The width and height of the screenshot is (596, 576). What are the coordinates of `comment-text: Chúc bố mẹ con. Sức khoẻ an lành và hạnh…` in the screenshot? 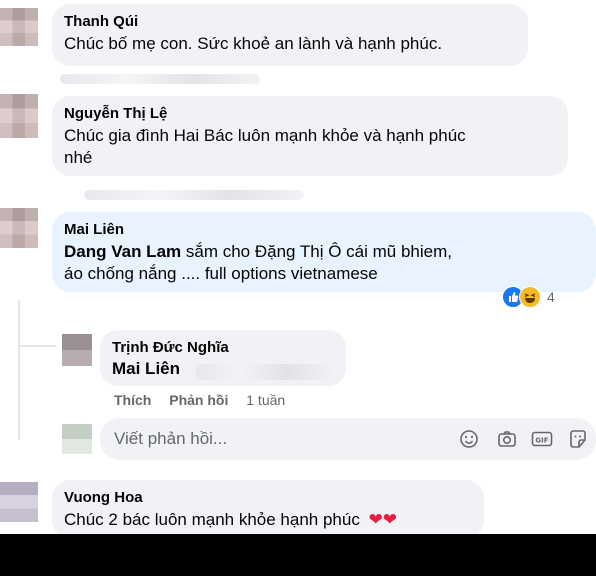 It's located at (253, 43).